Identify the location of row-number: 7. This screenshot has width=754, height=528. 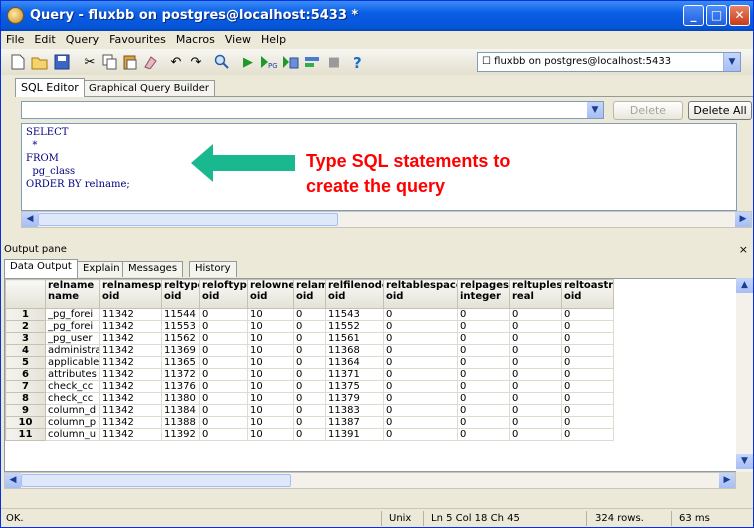
(25, 386).